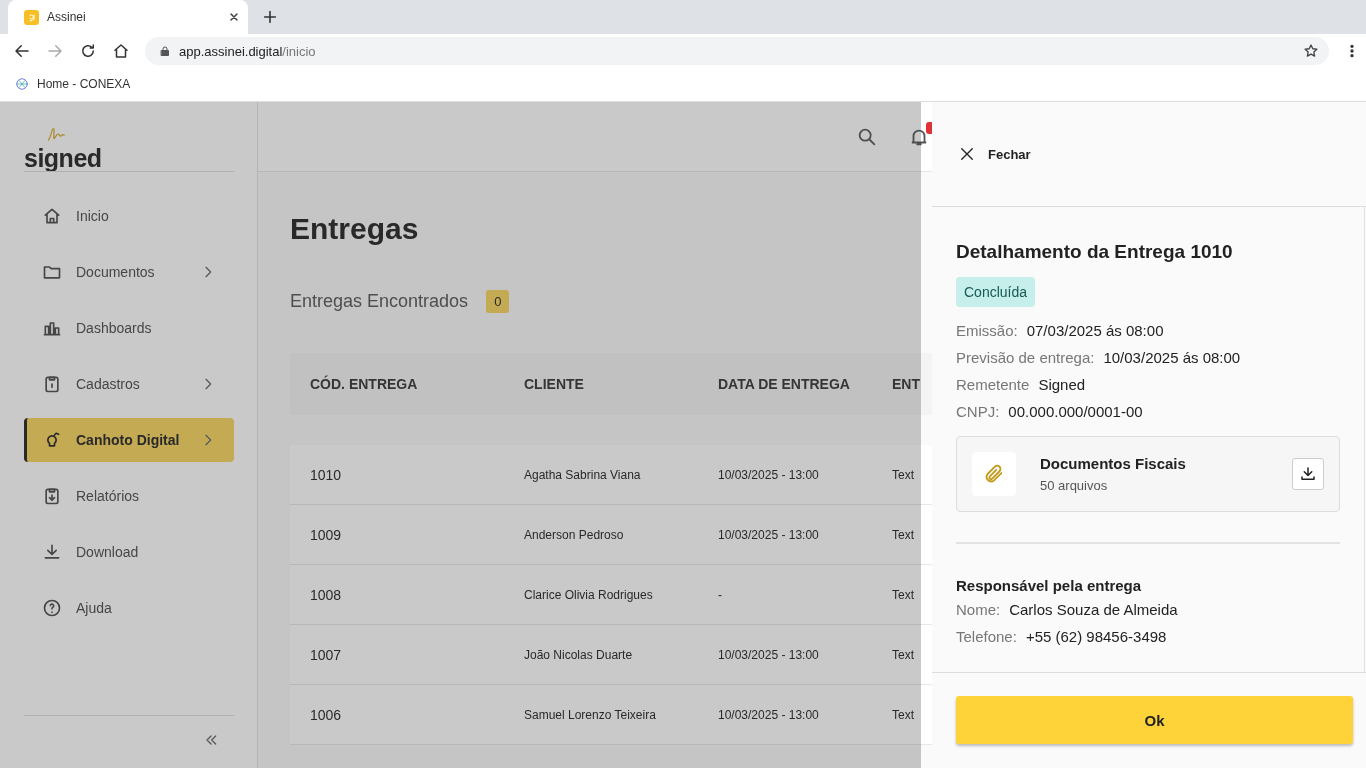 The width and height of the screenshot is (1366, 768). I want to click on section-title: Responsável pela entrega, so click(1049, 585).